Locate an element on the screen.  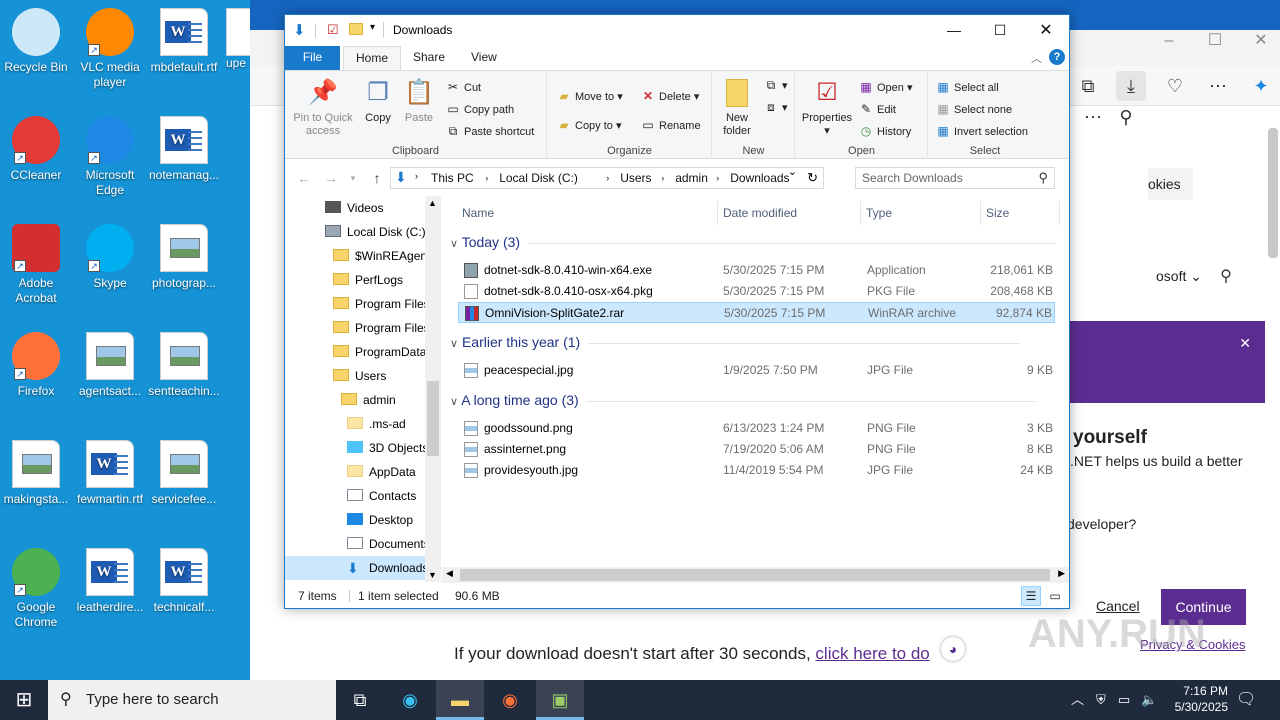
paste-button: 📋 Paste is located at coordinates (419, 101).